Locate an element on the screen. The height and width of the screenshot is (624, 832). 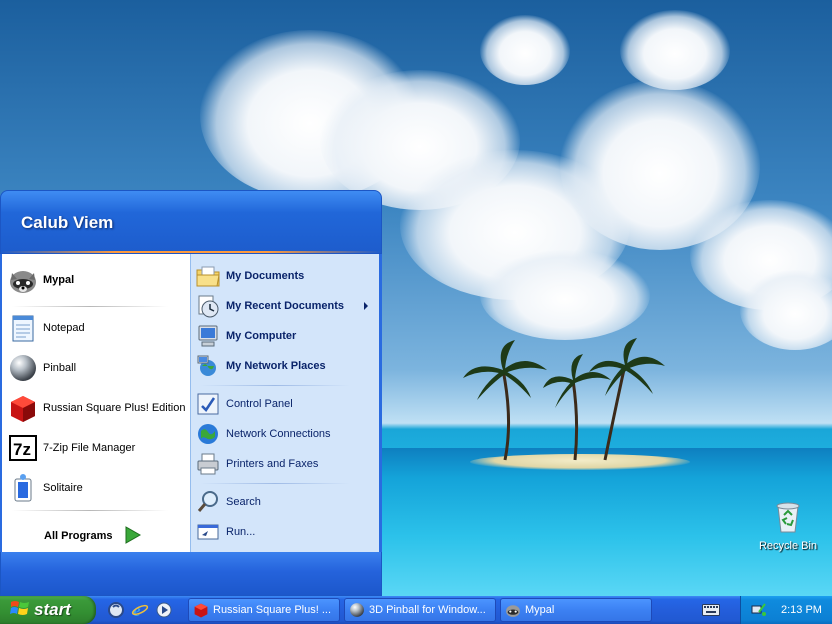
notepad-icon is located at coordinates (23, 328).